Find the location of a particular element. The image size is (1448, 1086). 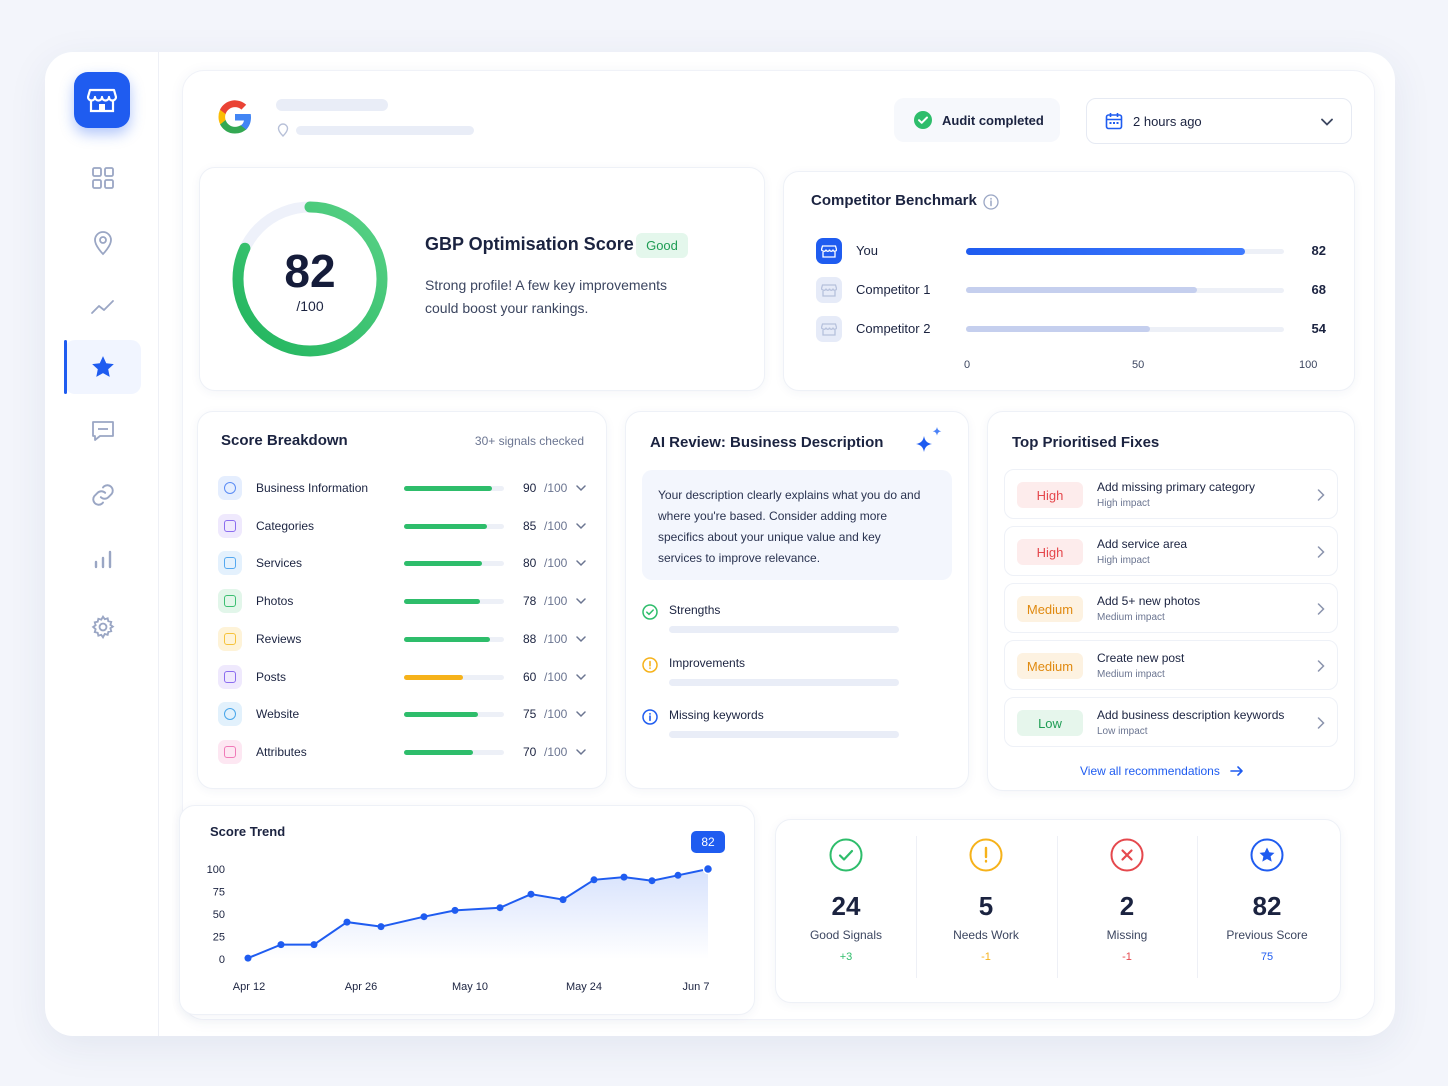

calendar-icon is located at coordinates (1114, 121).